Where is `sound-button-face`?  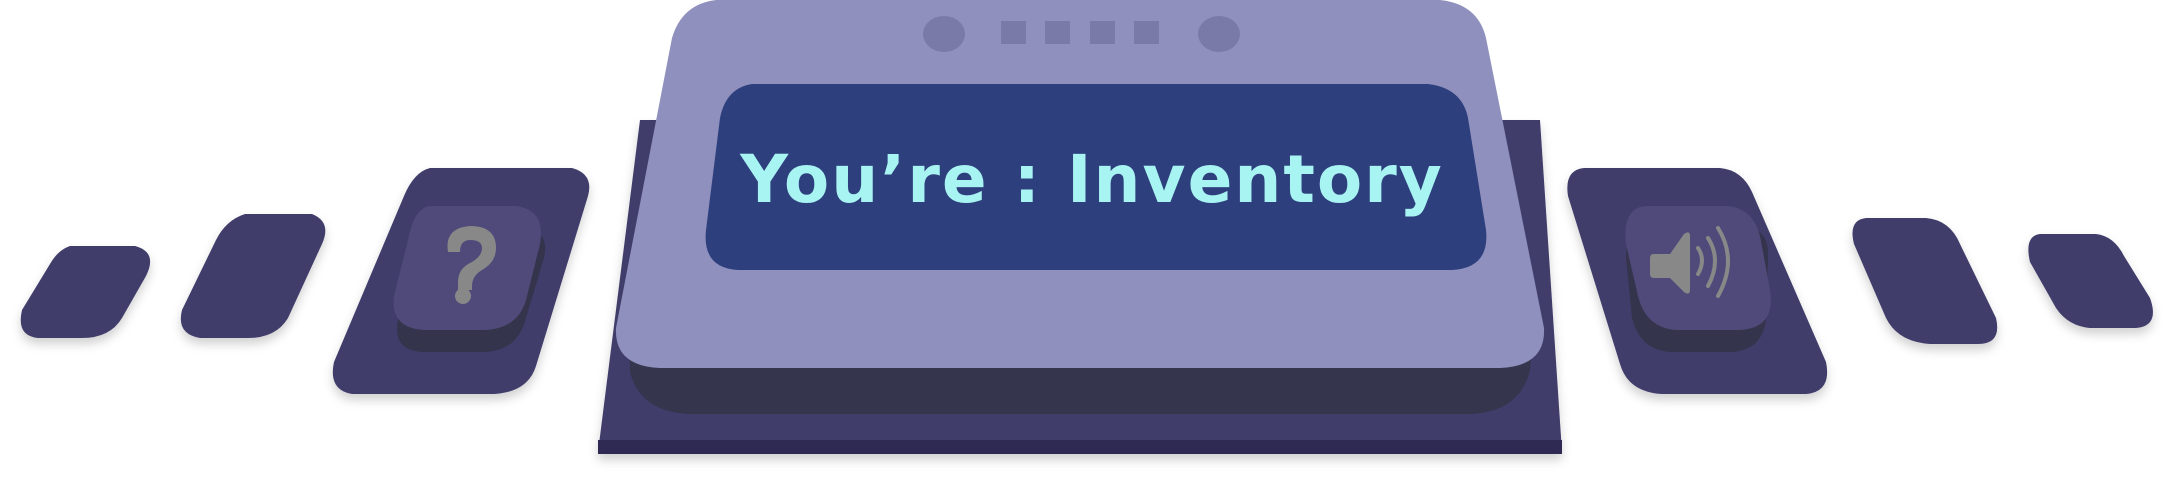
sound-button-face is located at coordinates (1698, 279).